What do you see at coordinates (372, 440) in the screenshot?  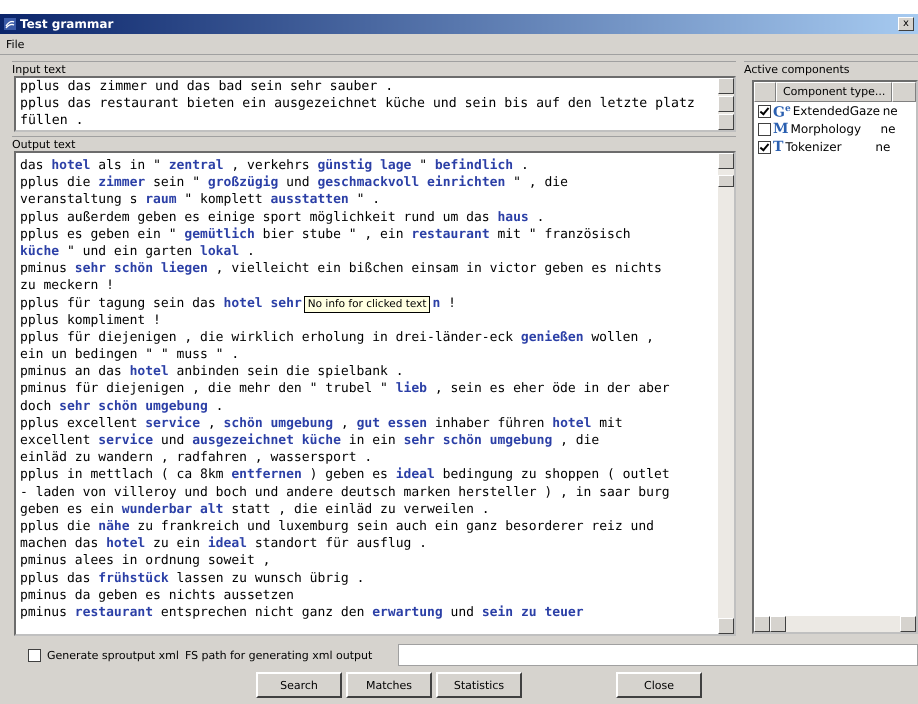 I see `output-text: in ein` at bounding box center [372, 440].